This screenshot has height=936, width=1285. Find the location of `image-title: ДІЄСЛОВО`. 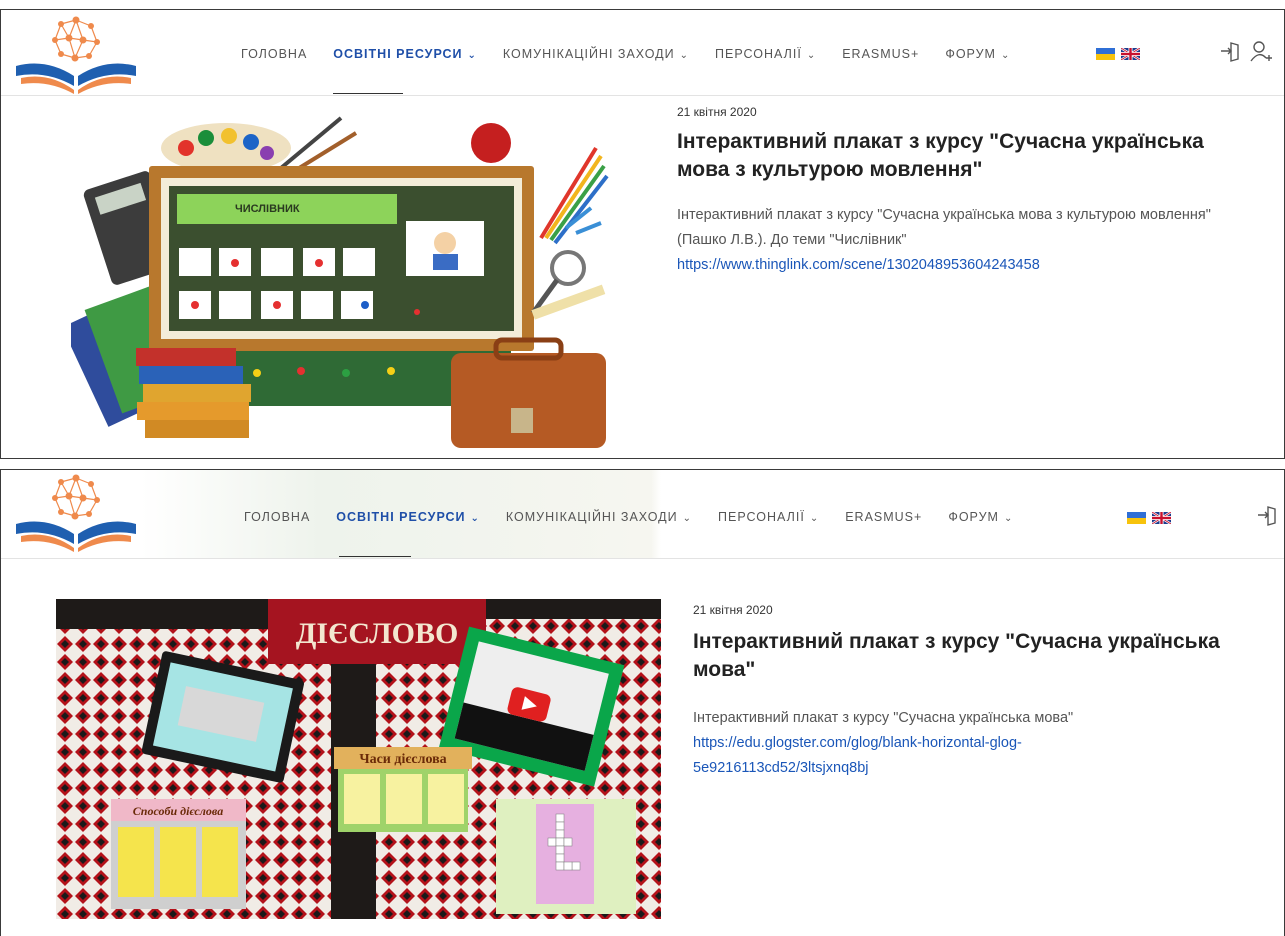

image-title: ДІЄСЛОВО is located at coordinates (377, 633).